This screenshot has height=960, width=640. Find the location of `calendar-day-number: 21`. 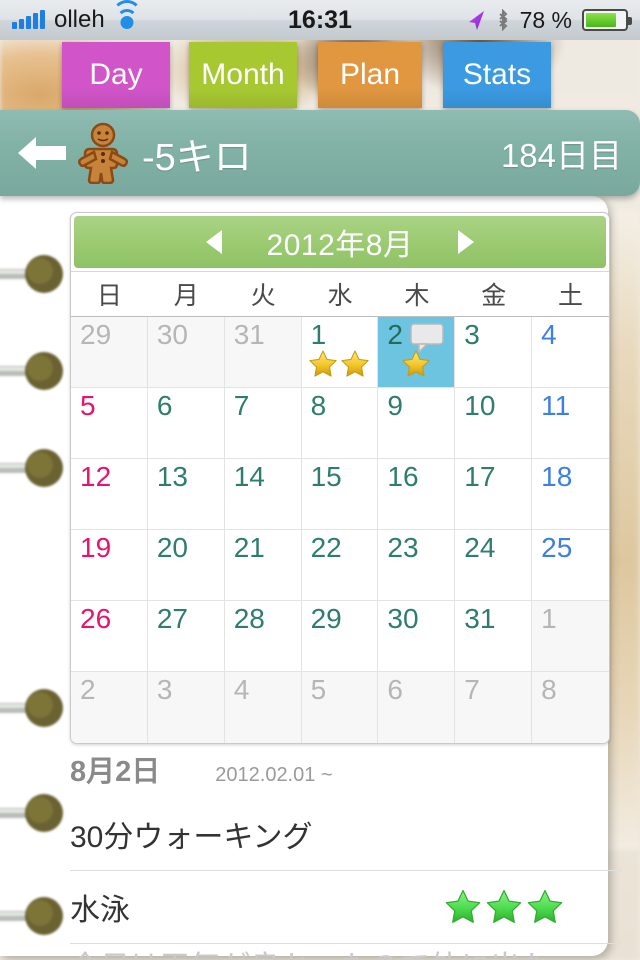

calendar-day-number: 21 is located at coordinates (249, 547).